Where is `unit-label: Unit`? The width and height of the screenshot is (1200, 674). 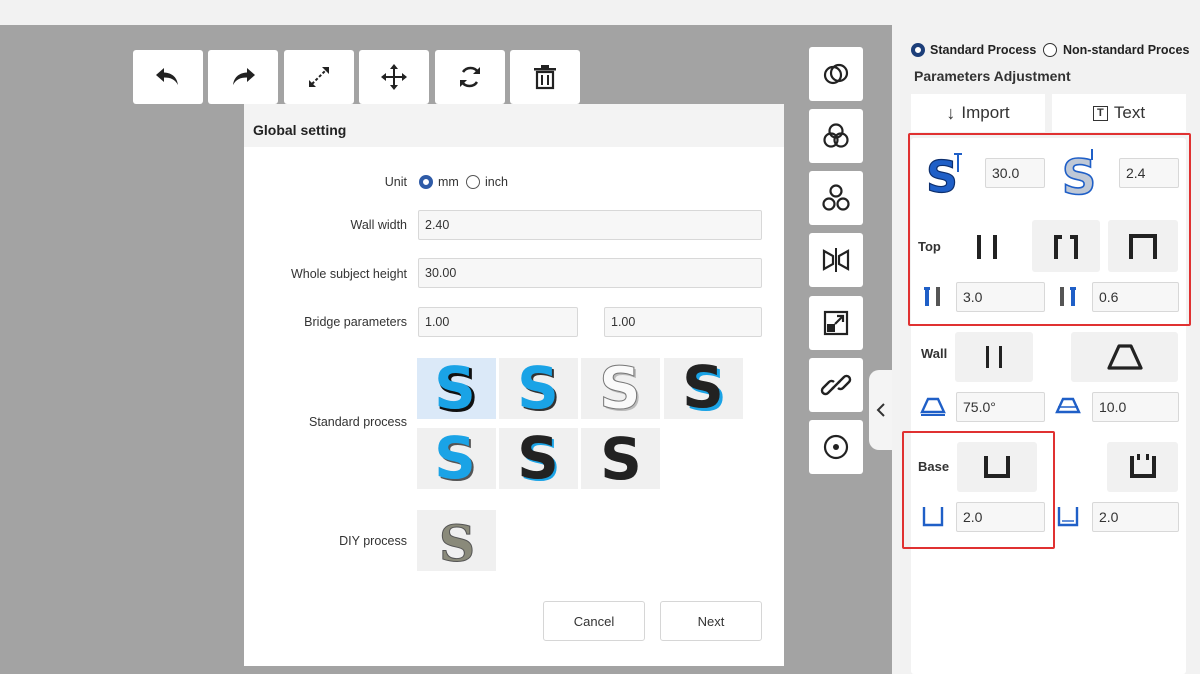 unit-label: Unit is located at coordinates (395, 182).